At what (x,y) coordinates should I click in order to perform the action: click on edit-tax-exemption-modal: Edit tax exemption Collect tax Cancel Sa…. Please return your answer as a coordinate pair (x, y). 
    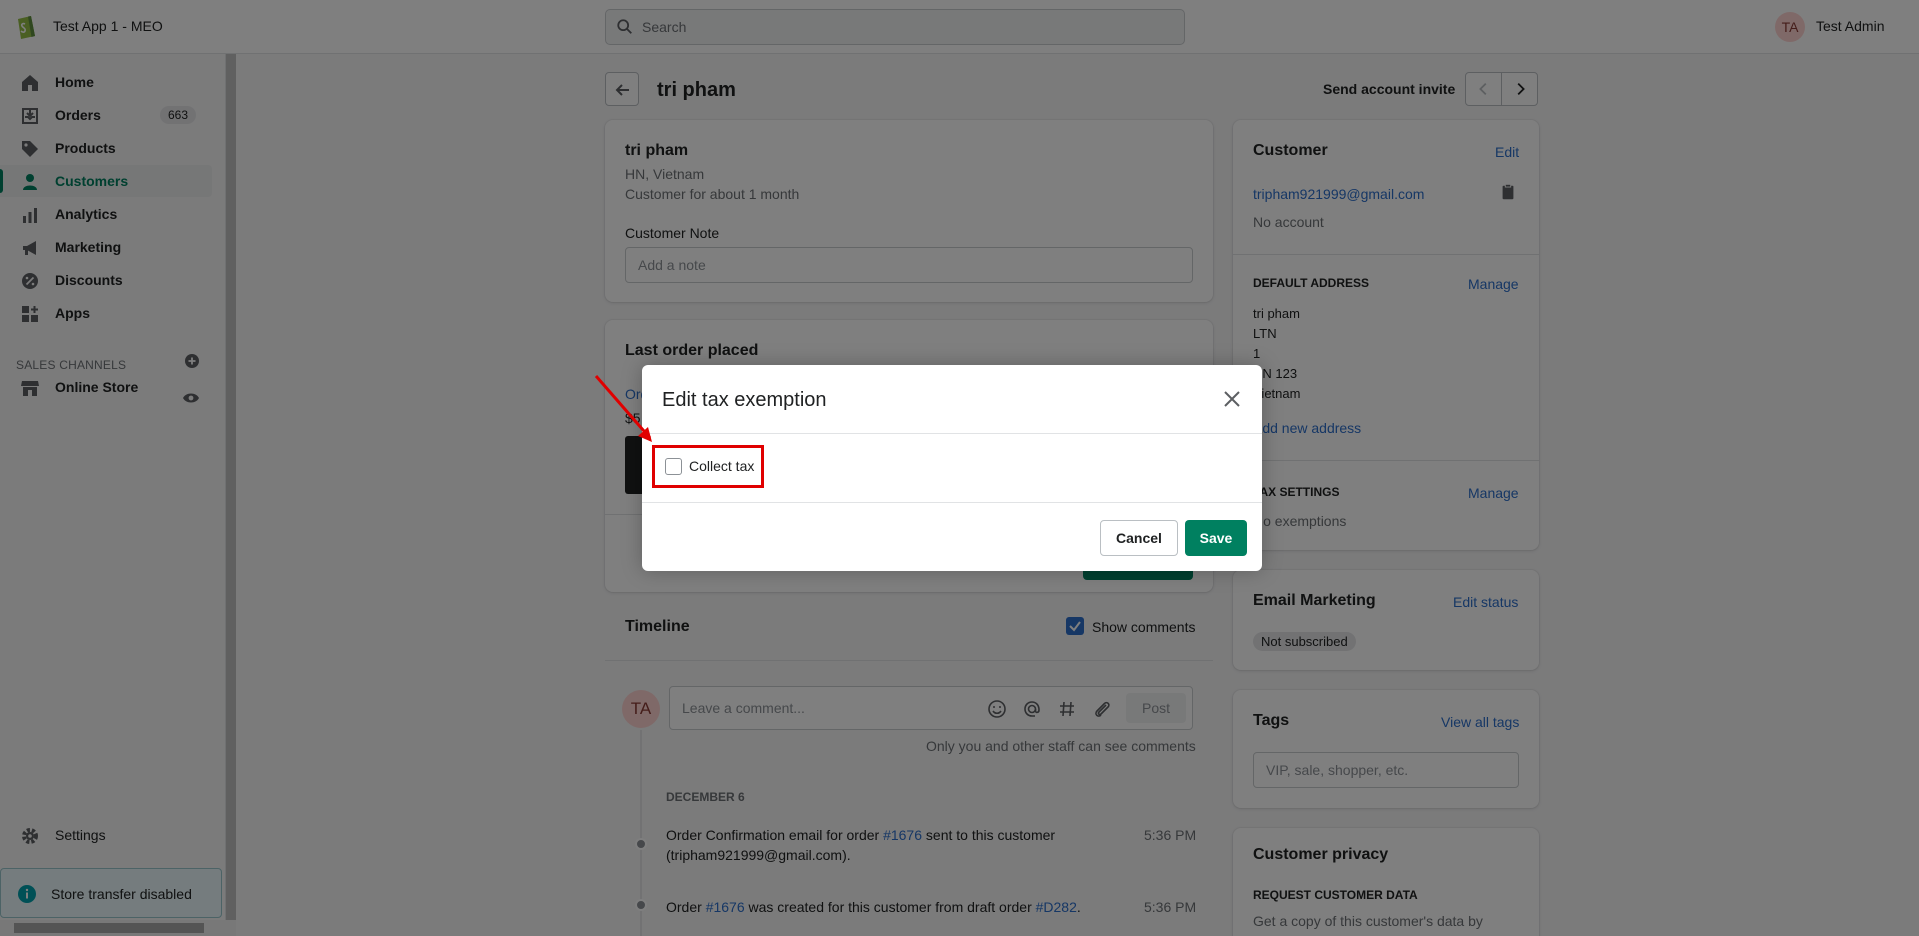
    Looking at the image, I should click on (952, 468).